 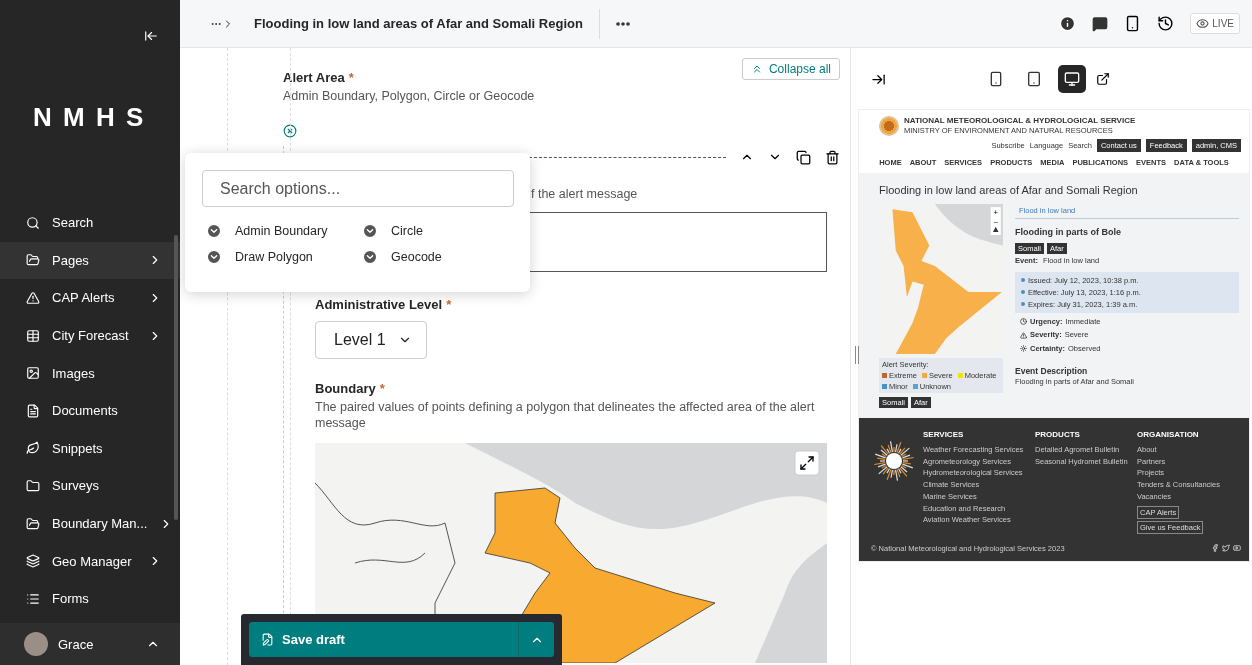 I want to click on sidebar-item: Documents, so click(x=90, y=410).